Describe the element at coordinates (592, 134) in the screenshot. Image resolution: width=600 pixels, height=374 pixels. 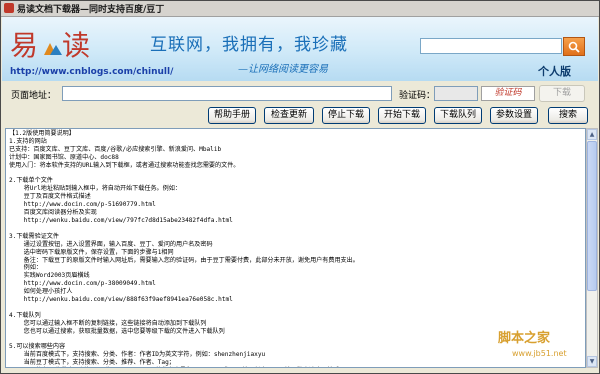
I see `scroll-up-arrow-icon: ▲` at that location.